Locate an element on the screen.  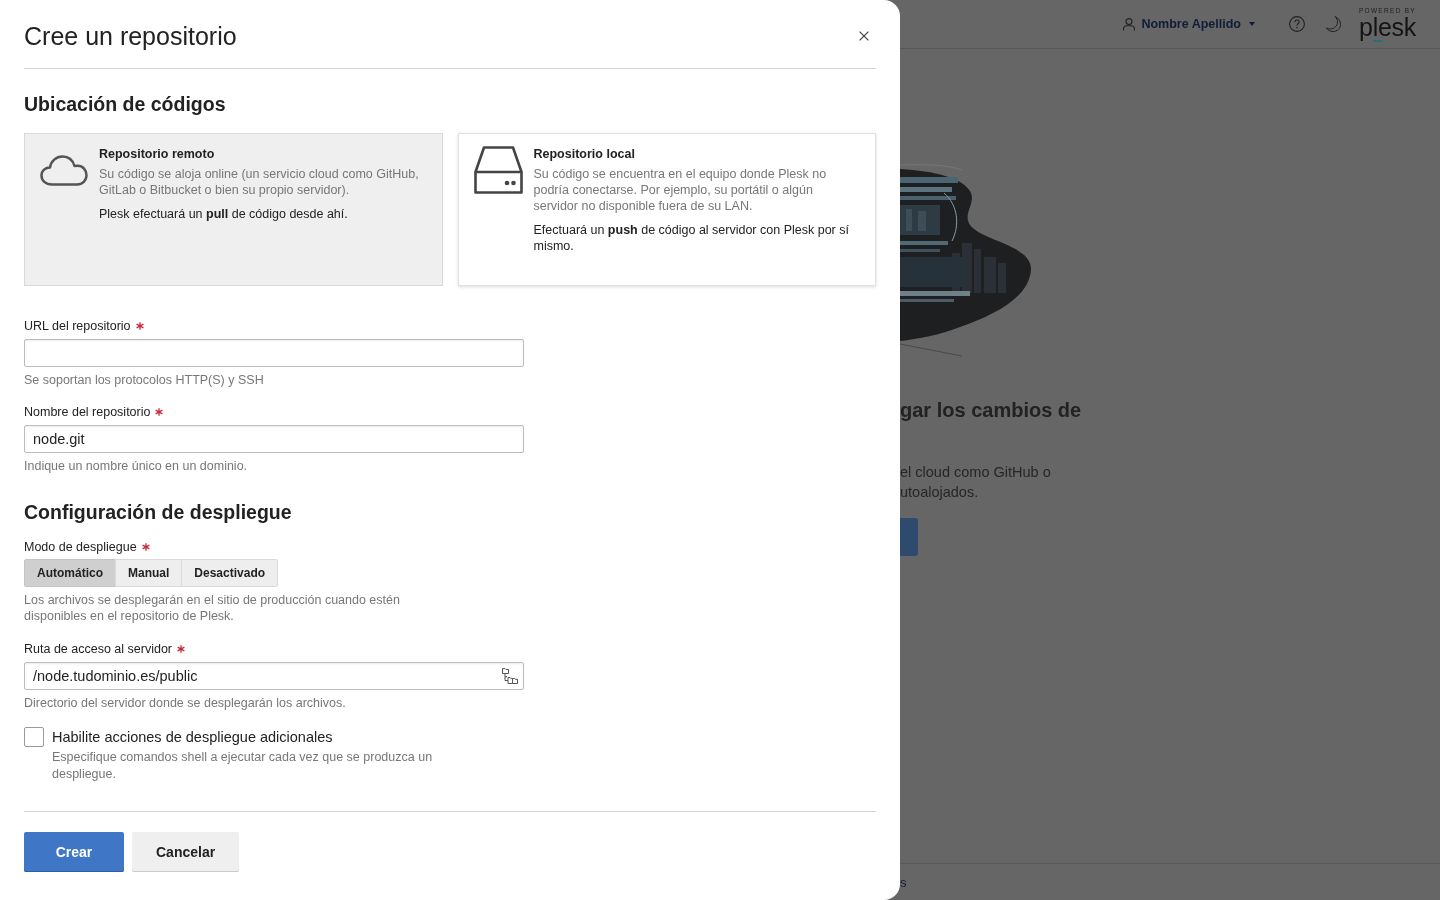
help-icon is located at coordinates (1296, 24).